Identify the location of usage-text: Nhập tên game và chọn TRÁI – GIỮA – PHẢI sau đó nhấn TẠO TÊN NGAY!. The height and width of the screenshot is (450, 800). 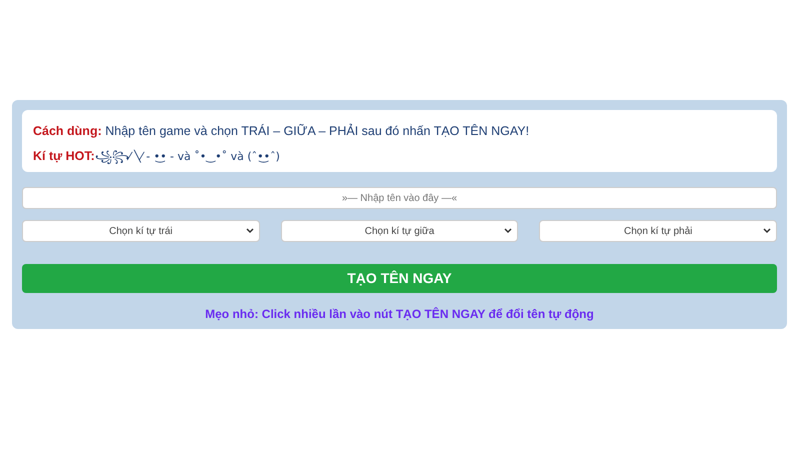
(317, 131).